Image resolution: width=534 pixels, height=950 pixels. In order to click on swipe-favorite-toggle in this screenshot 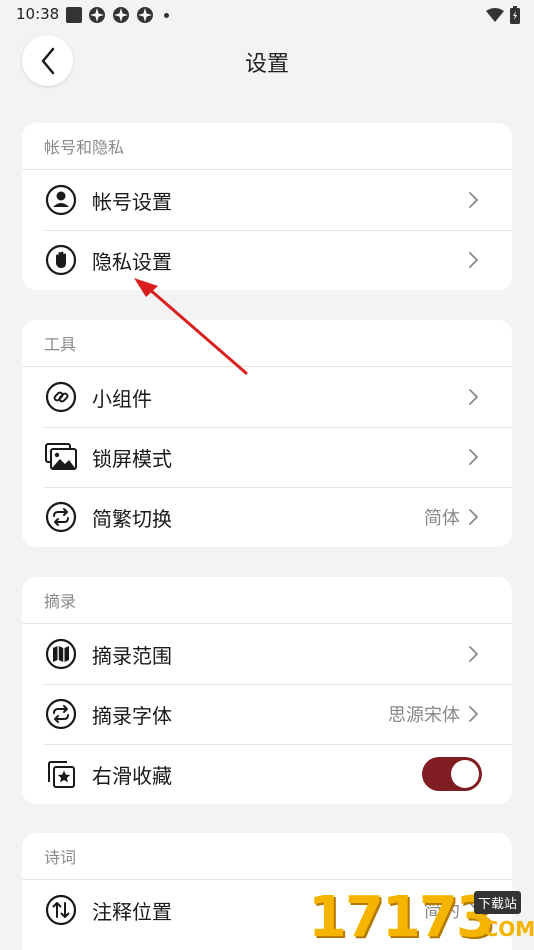, I will do `click(452, 774)`.